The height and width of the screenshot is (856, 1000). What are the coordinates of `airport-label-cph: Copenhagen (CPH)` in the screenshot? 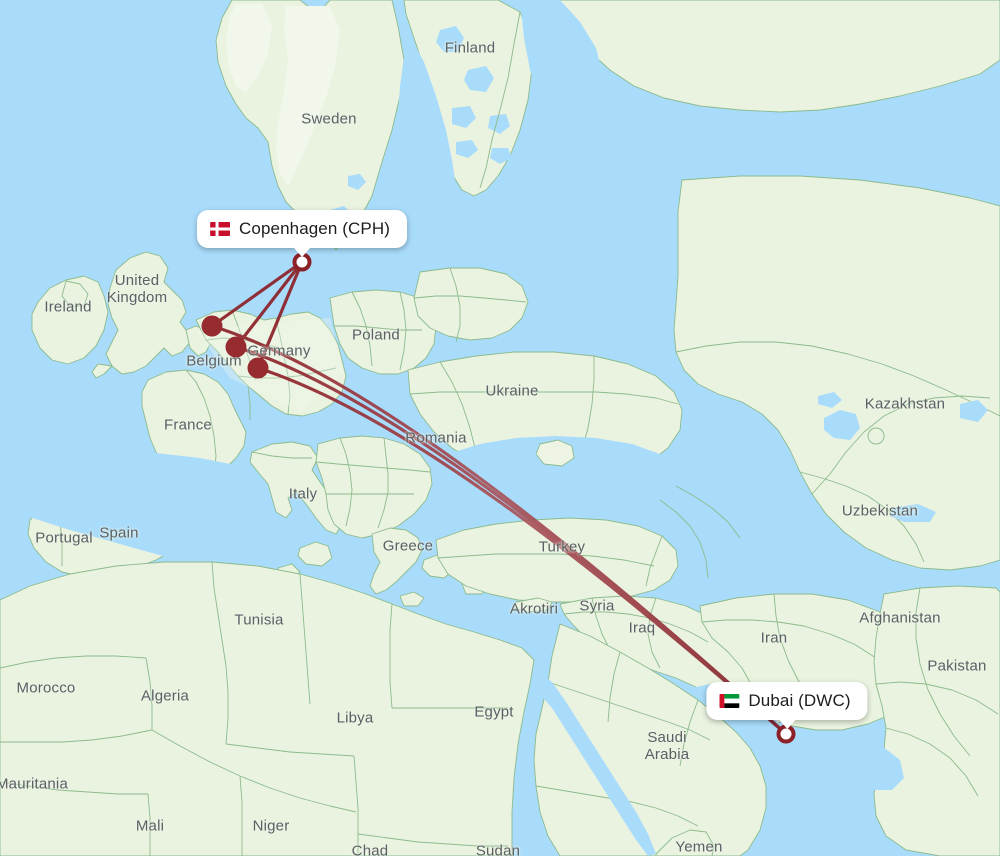 It's located at (314, 228).